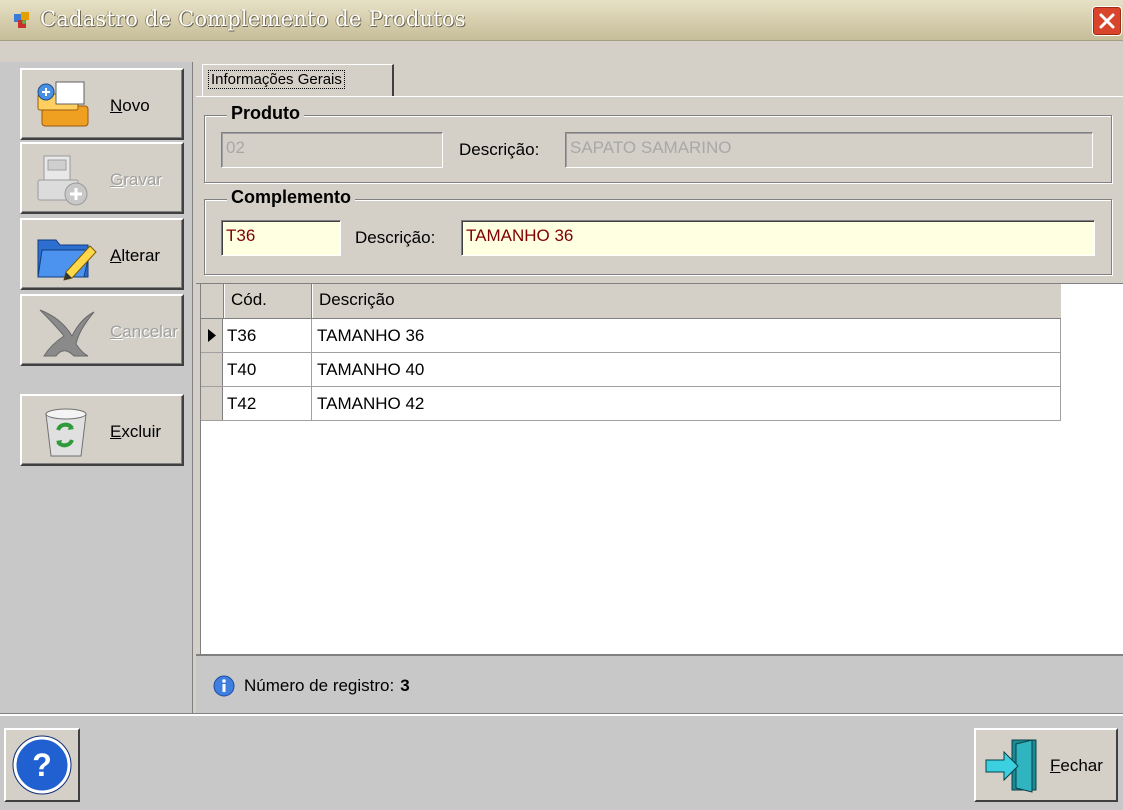 The width and height of the screenshot is (1123, 810). I want to click on help-button: ?, so click(42, 765).